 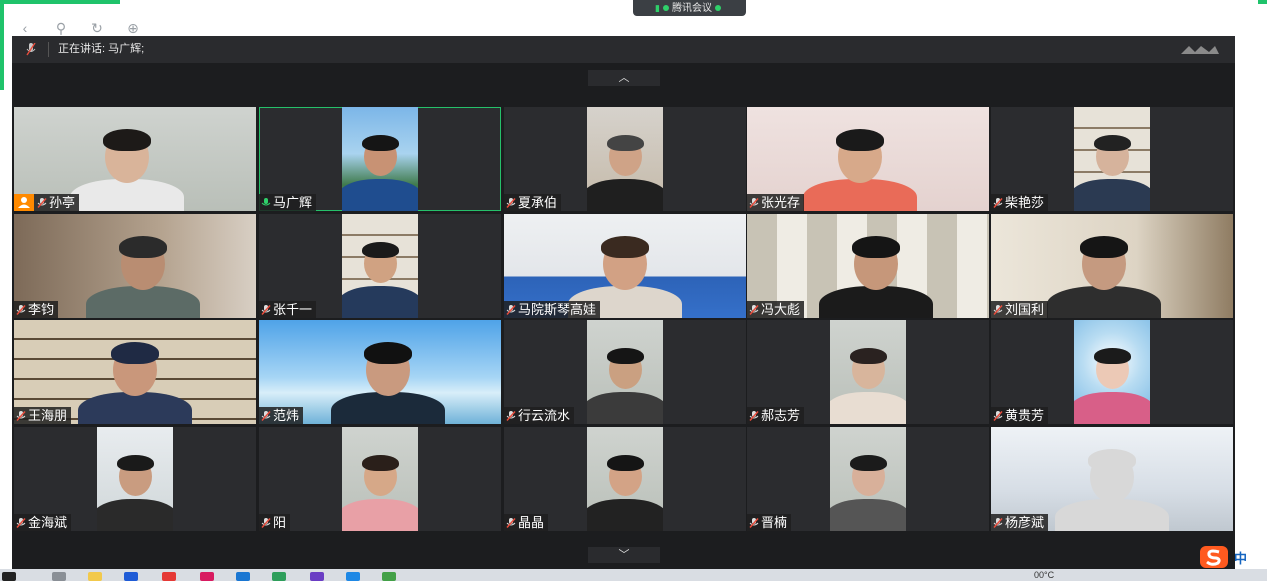 What do you see at coordinates (9, 576) in the screenshot?
I see `start-icon` at bounding box center [9, 576].